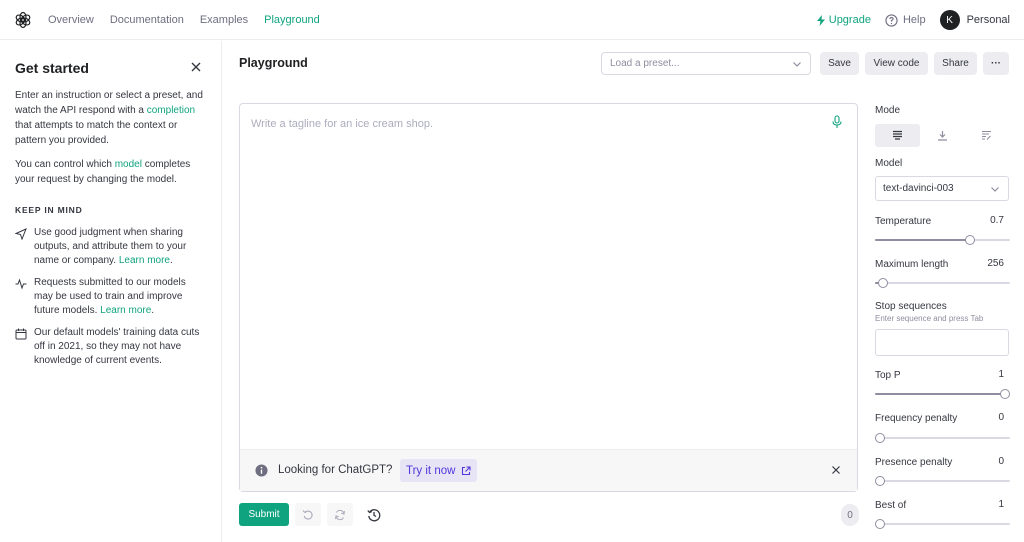 The width and height of the screenshot is (1024, 542). Describe the element at coordinates (888, 375) in the screenshot. I see `top-p-label: Top P` at that location.